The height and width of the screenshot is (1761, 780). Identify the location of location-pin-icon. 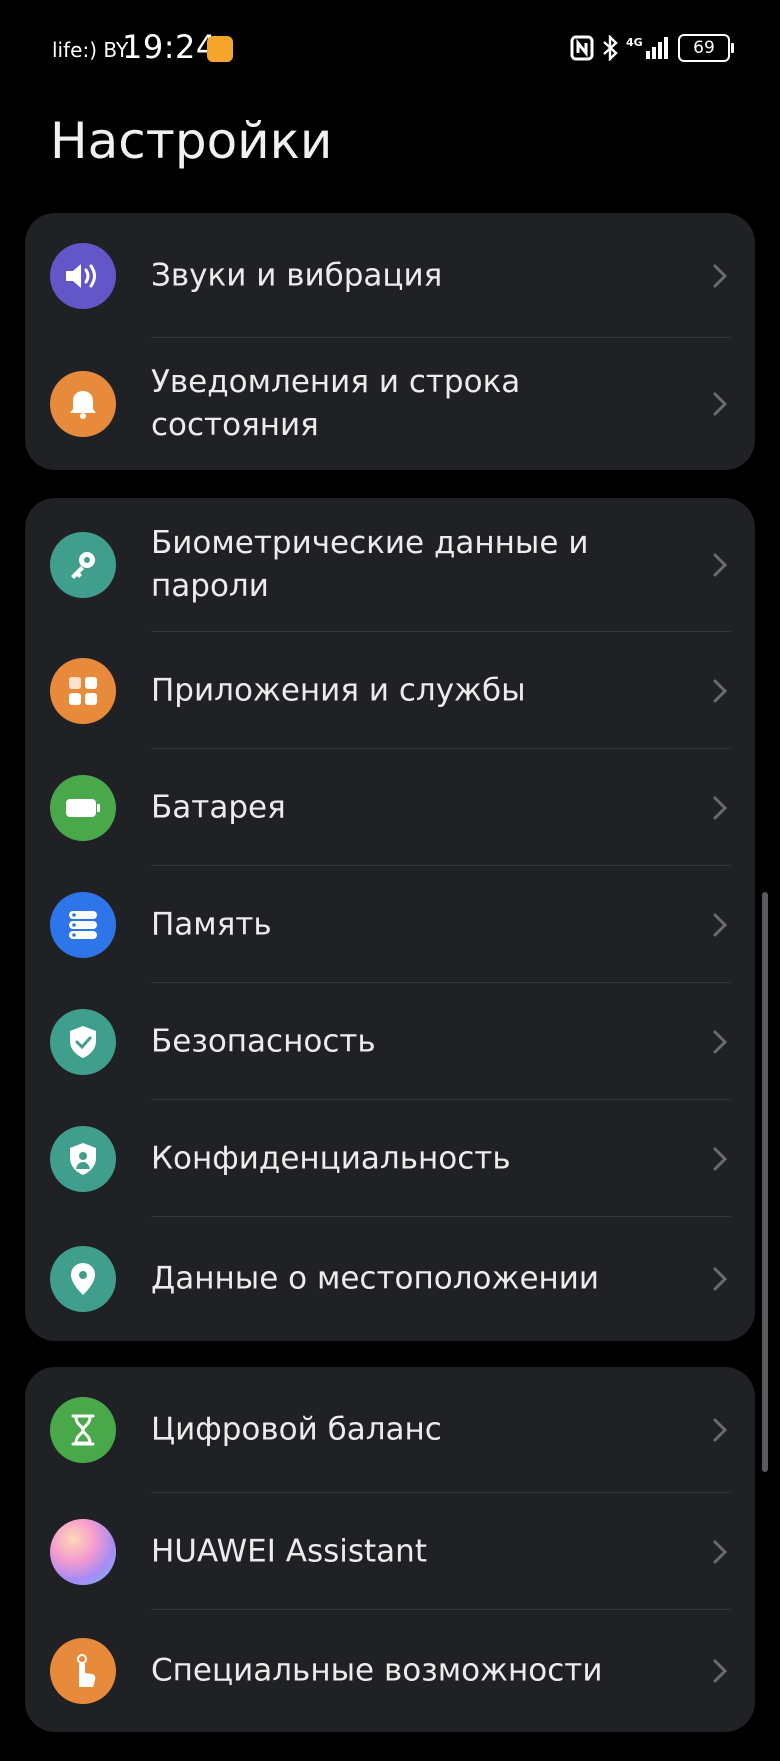
(83, 1279).